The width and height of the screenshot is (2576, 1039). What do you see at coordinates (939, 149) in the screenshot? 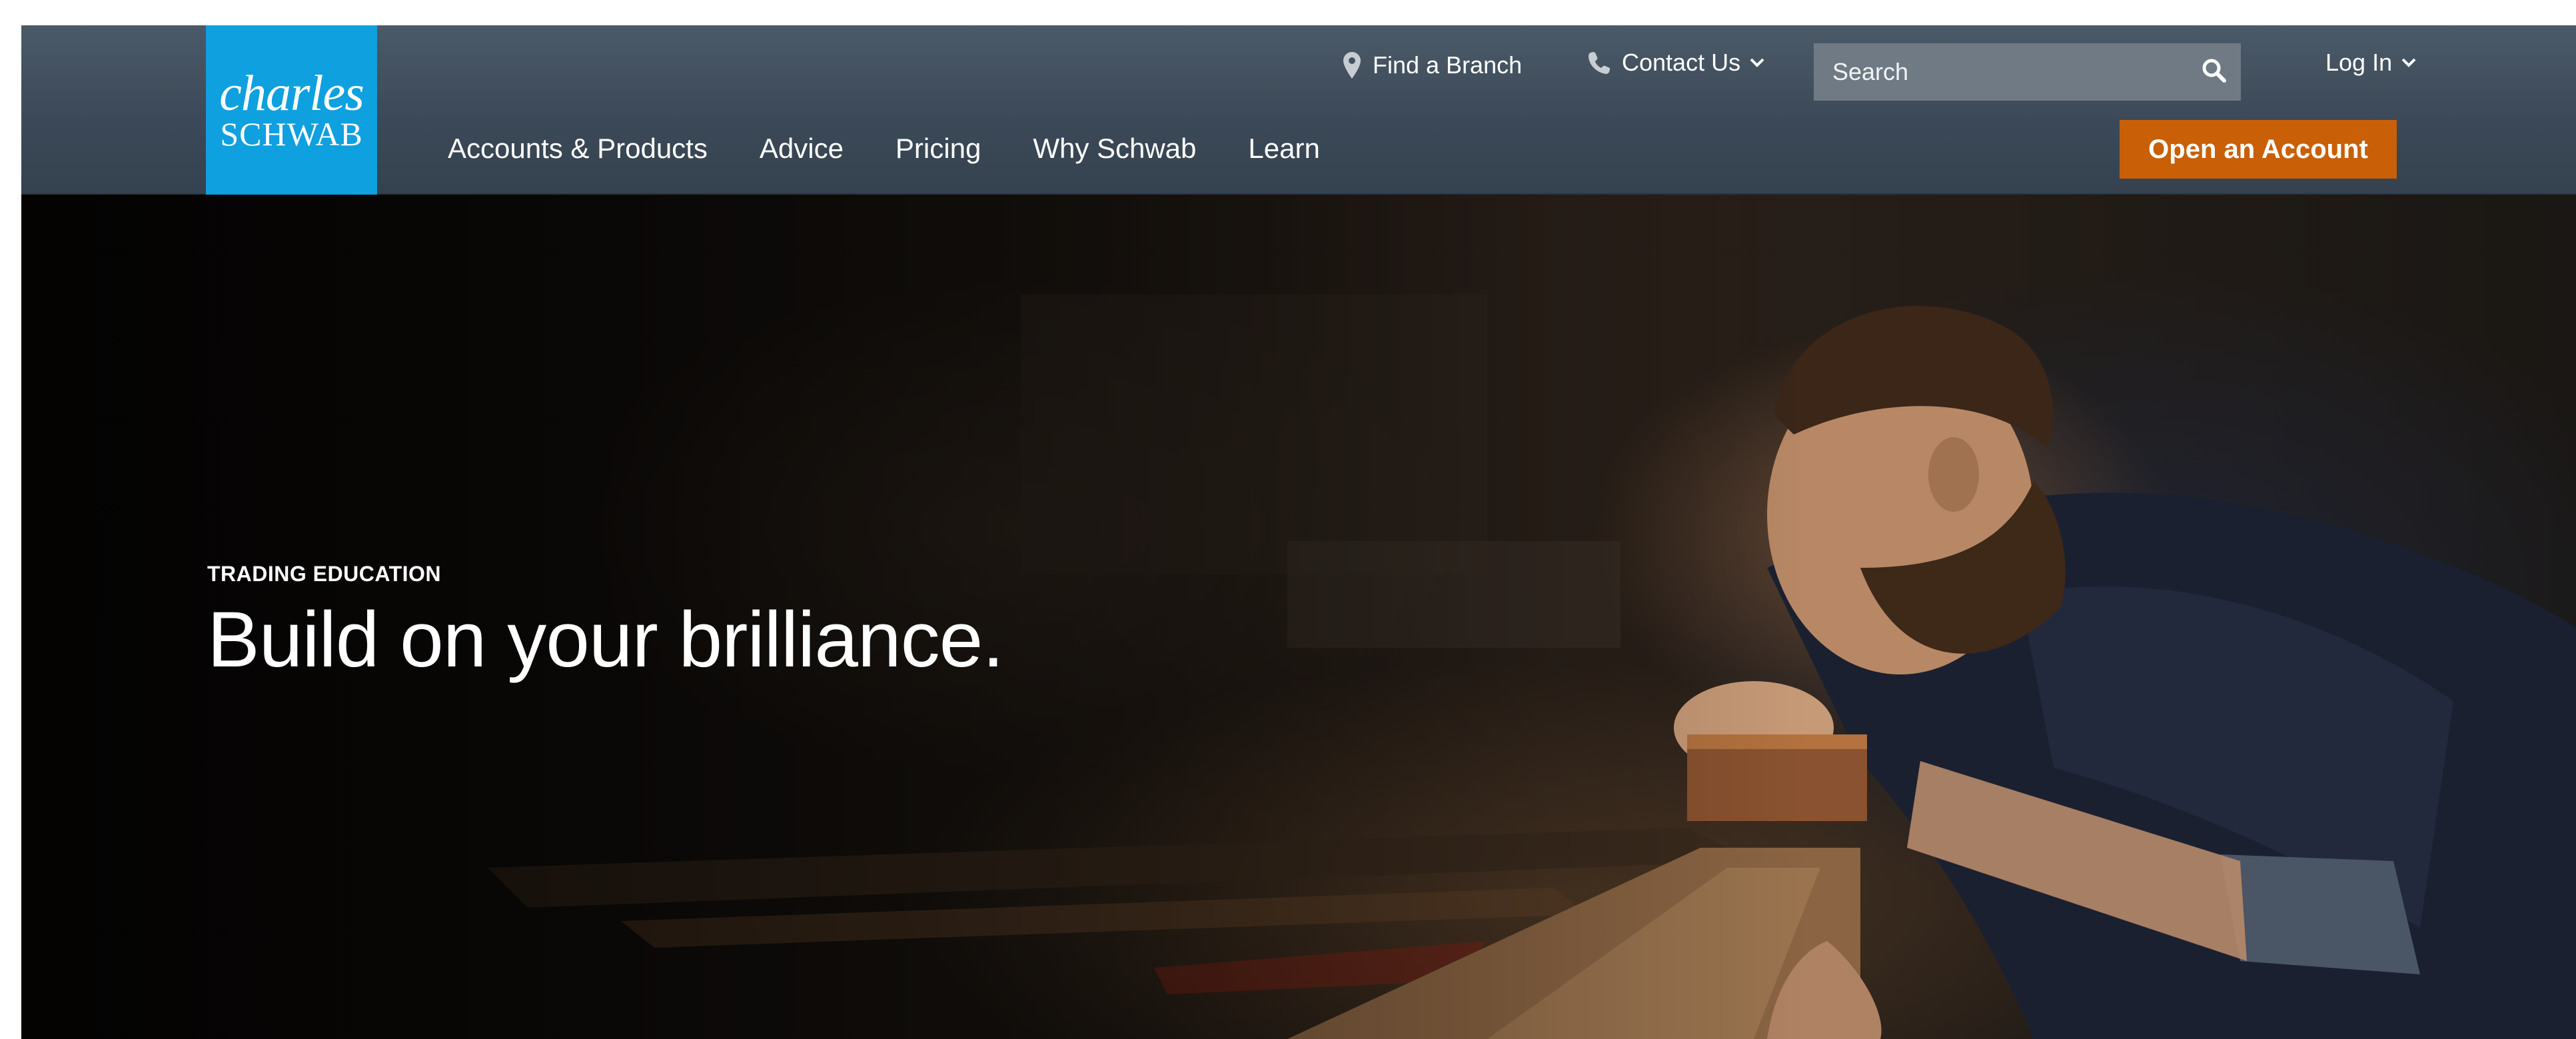
I see `nav-item-pricing: Pricing` at bounding box center [939, 149].